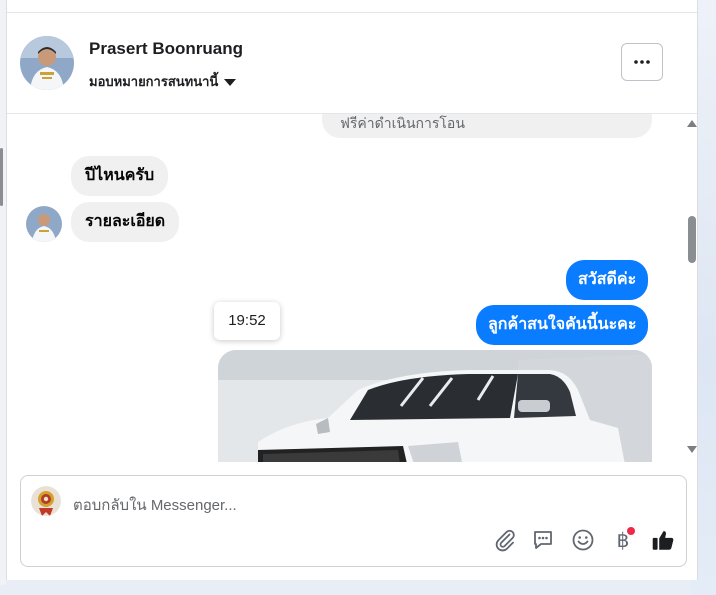  Describe the element at coordinates (125, 222) in the screenshot. I see `message-bubble-incoming: รายละเอียด` at that location.